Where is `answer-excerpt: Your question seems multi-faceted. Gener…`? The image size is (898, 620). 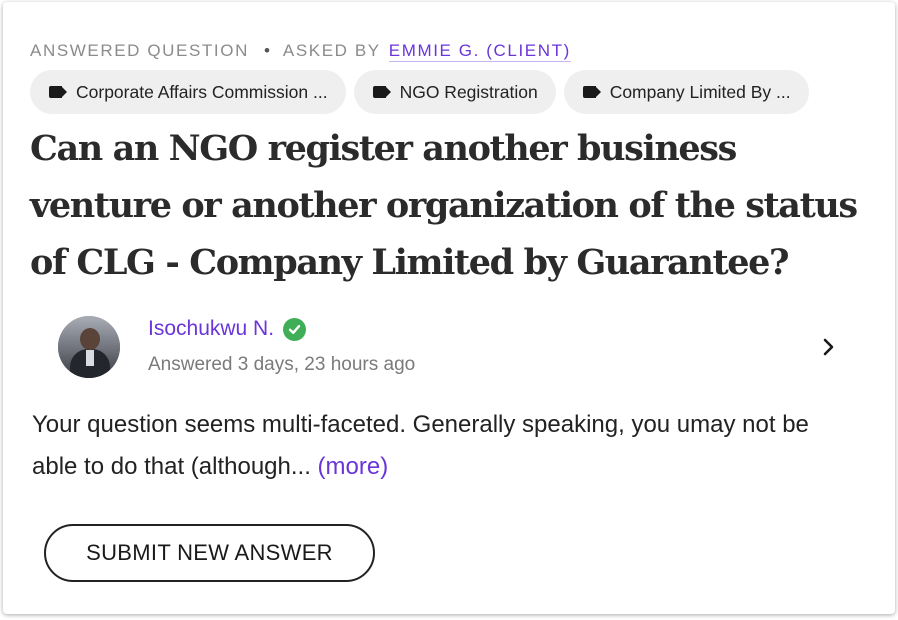 answer-excerpt: Your question seems multi-faceted. Gener… is located at coordinates (442, 446).